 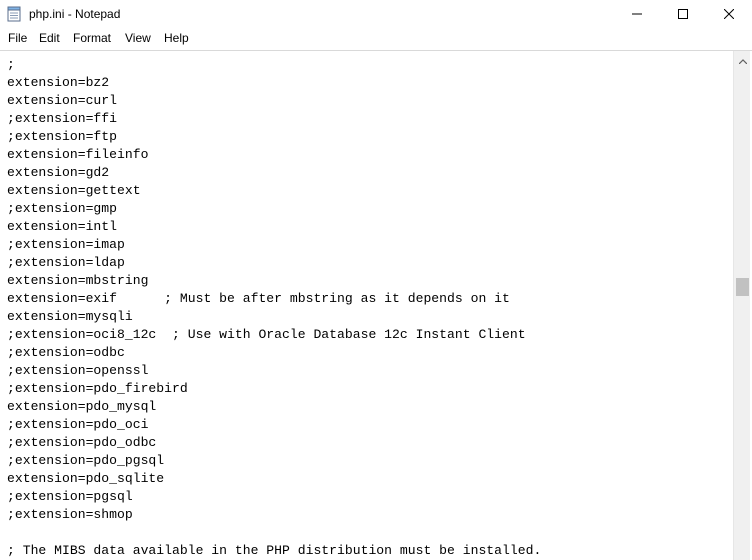 What do you see at coordinates (17, 38) in the screenshot?
I see `menu-file: File` at bounding box center [17, 38].